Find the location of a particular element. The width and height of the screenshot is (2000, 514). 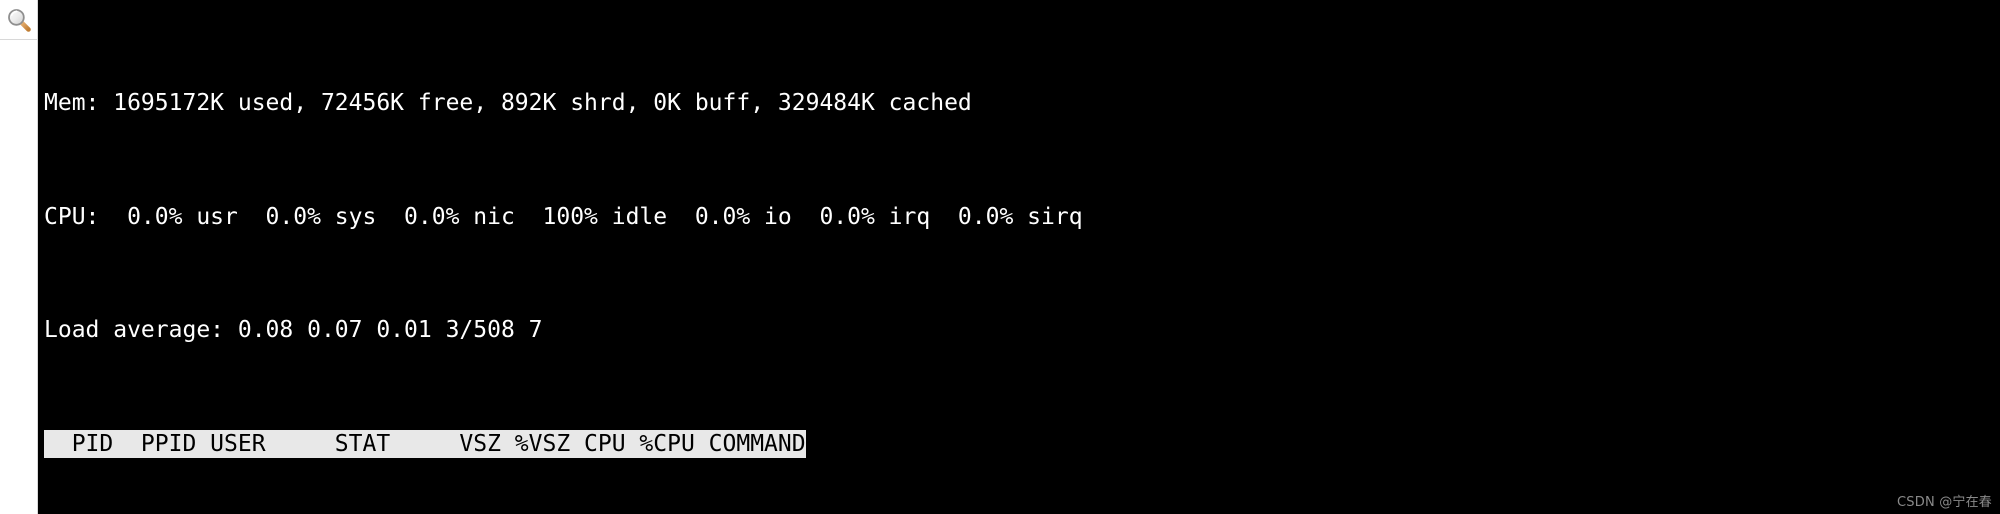

search-icon-cell is located at coordinates (18, 20).